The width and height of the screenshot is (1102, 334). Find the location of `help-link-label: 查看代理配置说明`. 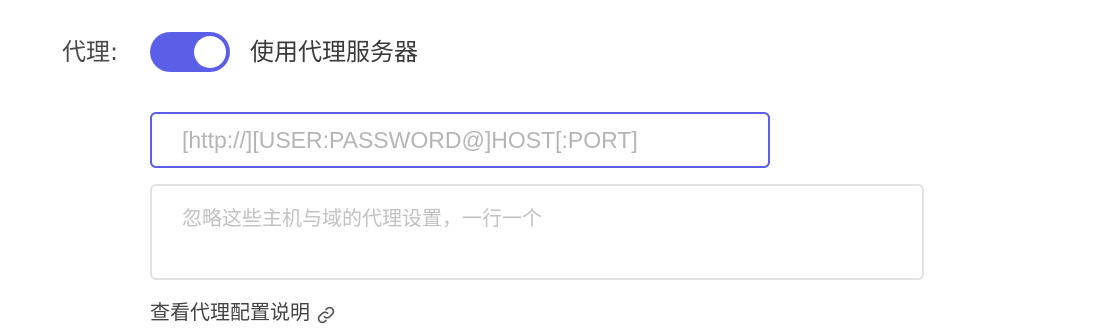

help-link-label: 查看代理配置说明 is located at coordinates (230, 312).